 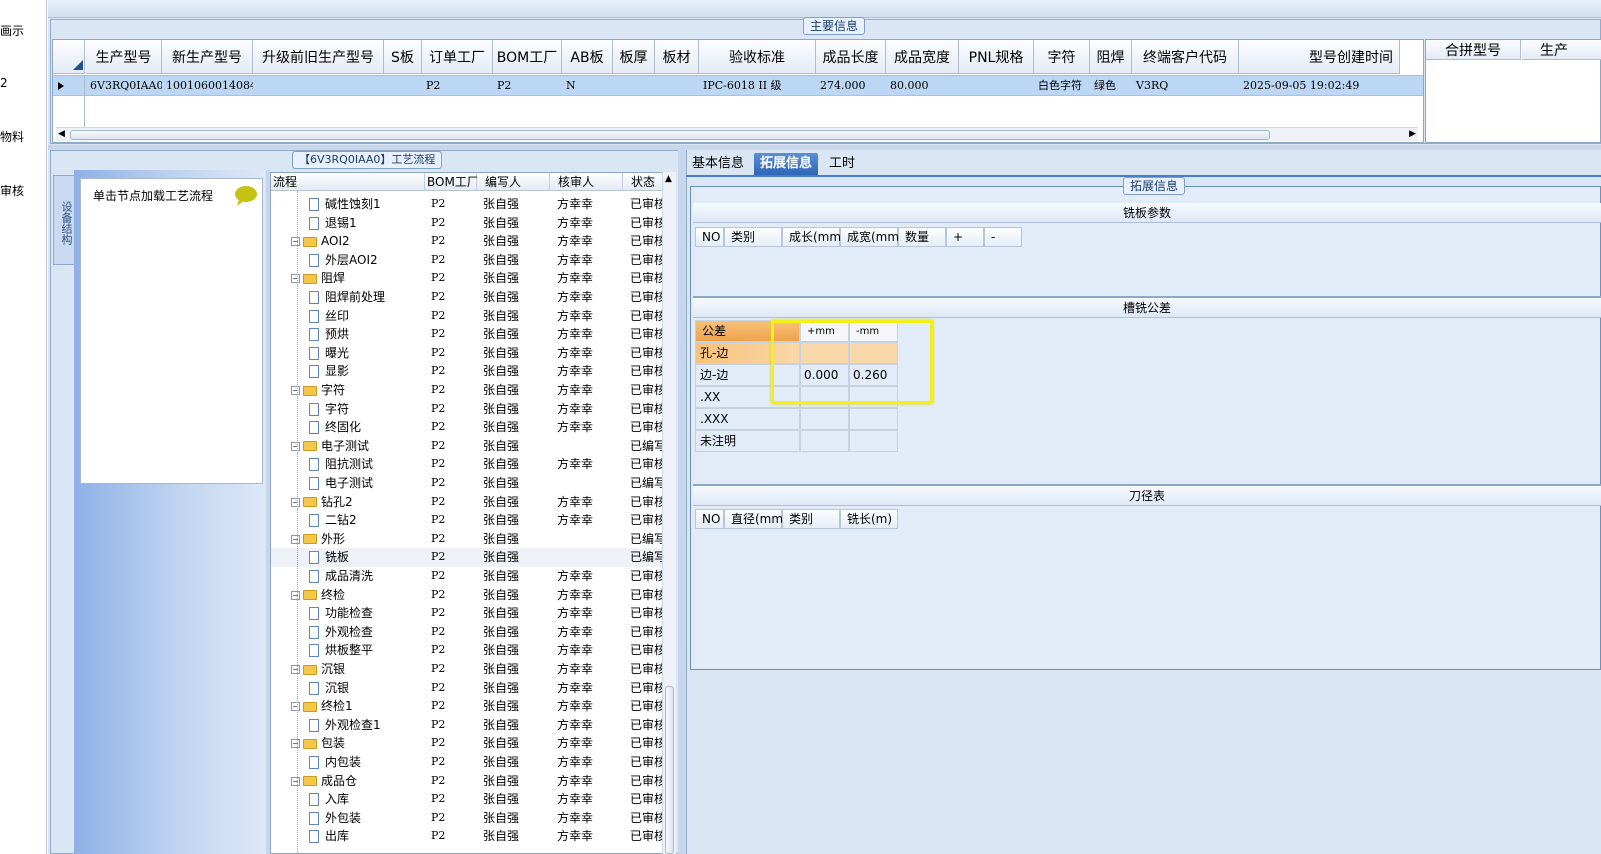 What do you see at coordinates (1062, 85) in the screenshot?
I see `cell-char: 白色字符` at bounding box center [1062, 85].